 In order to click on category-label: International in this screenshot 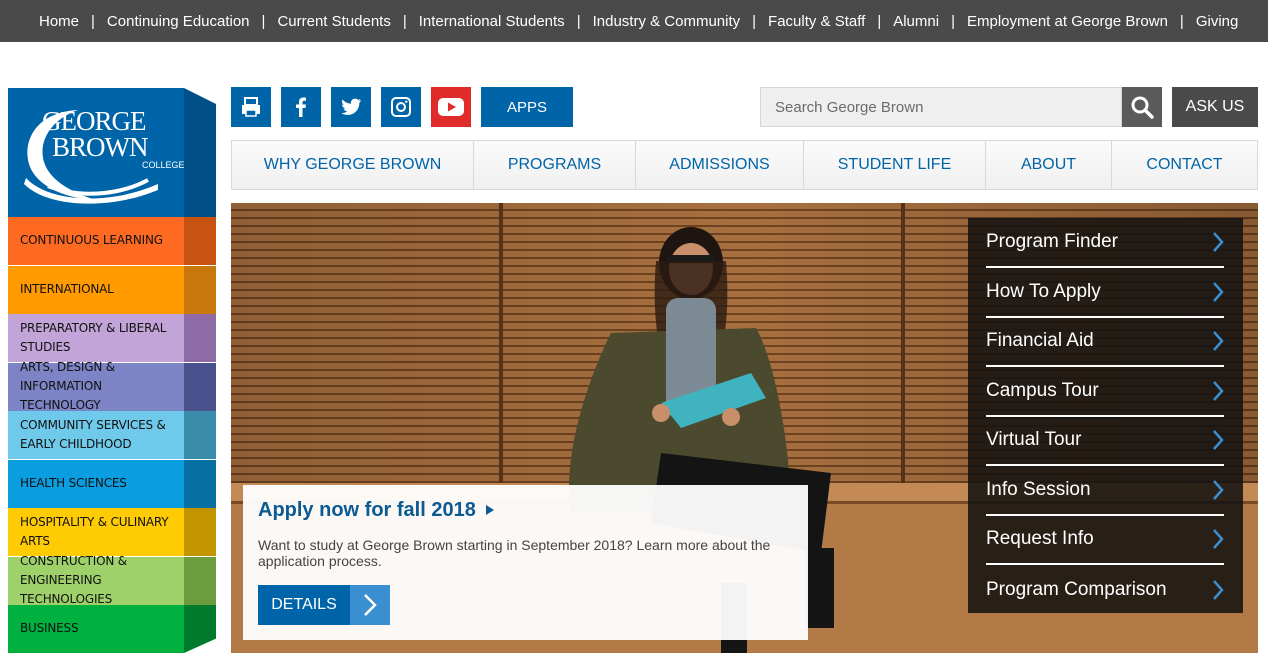, I will do `click(67, 288)`.